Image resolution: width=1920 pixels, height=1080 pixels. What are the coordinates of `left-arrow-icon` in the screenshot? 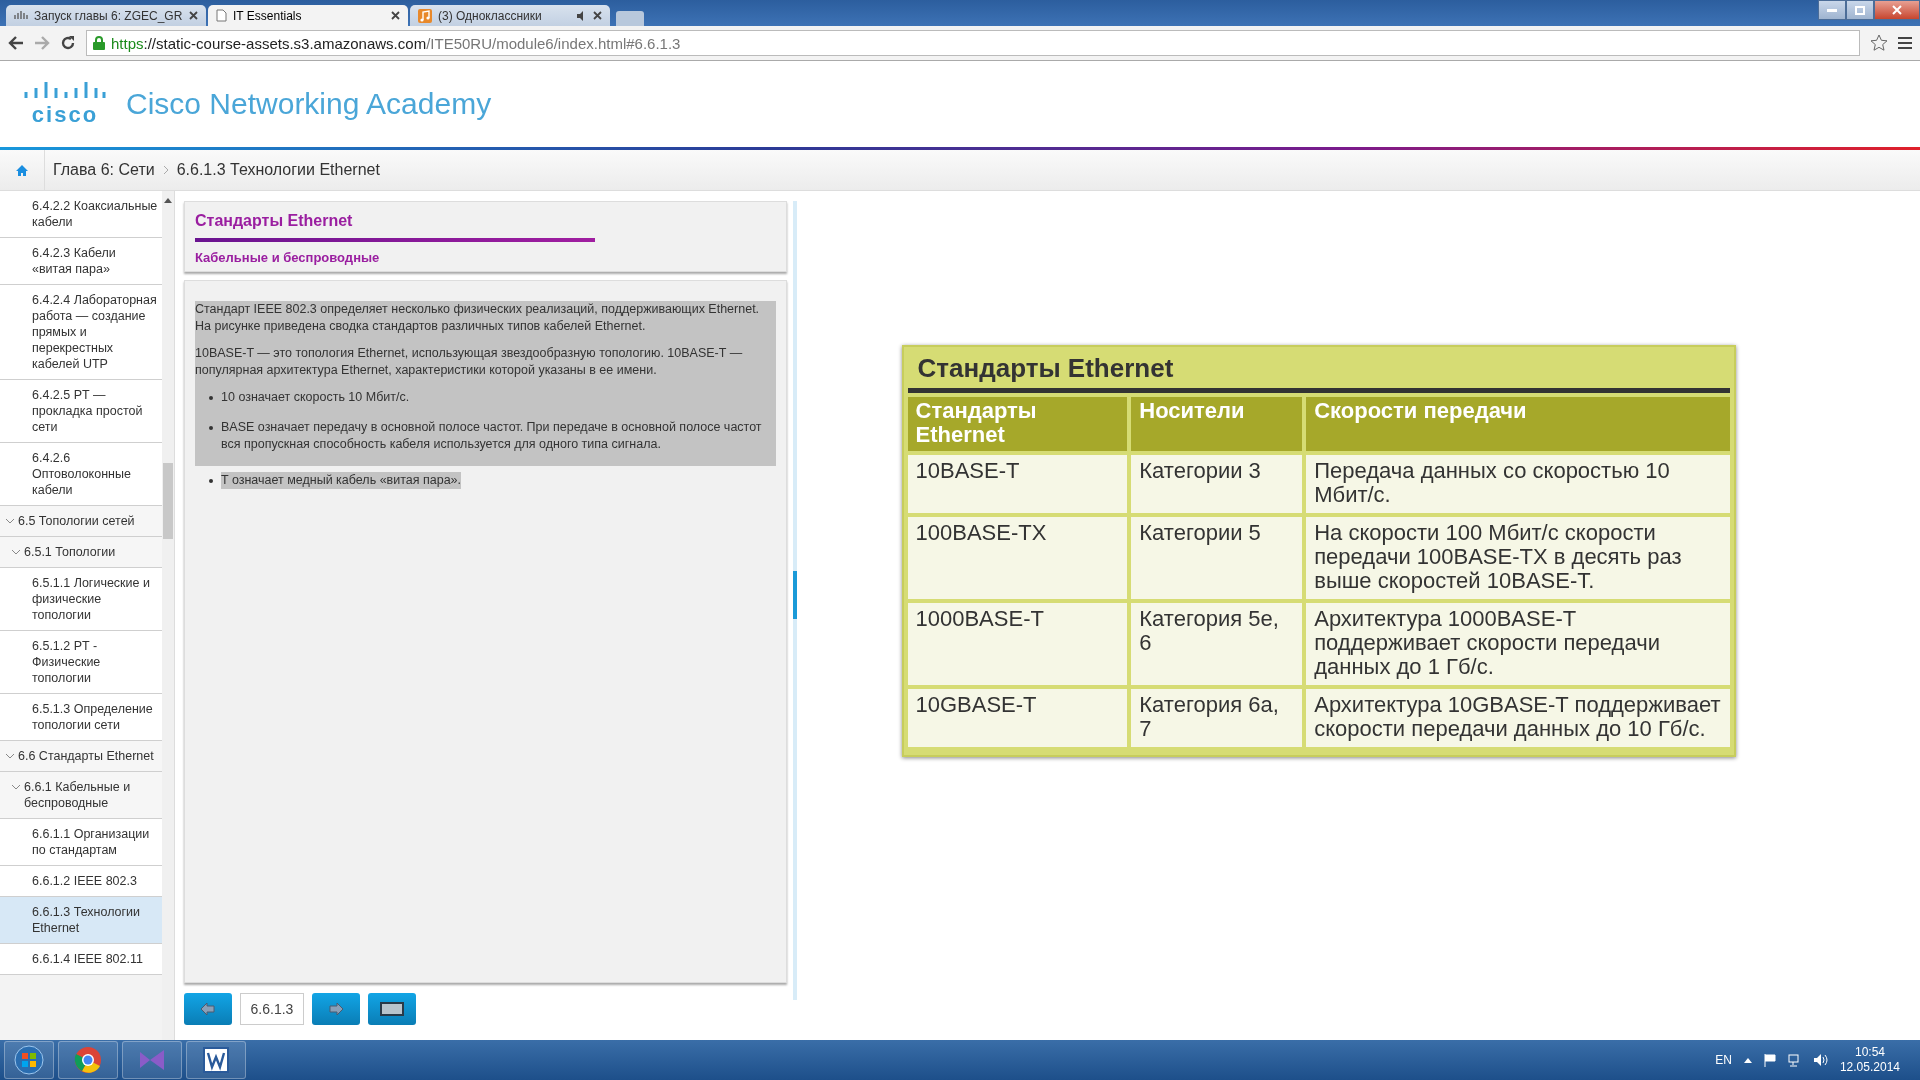 It's located at (208, 1009).